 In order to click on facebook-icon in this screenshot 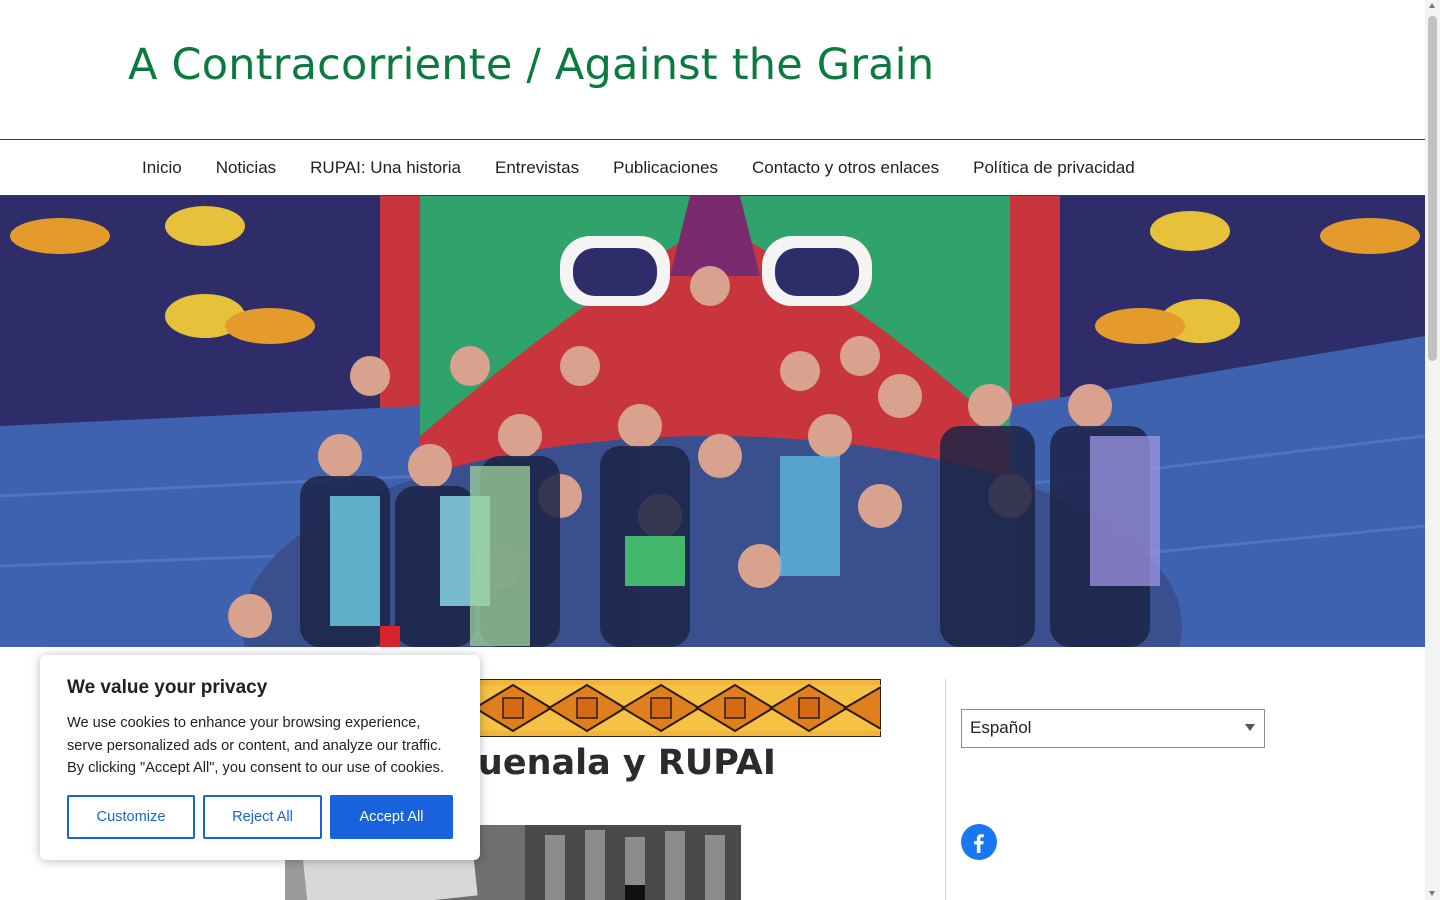, I will do `click(979, 842)`.